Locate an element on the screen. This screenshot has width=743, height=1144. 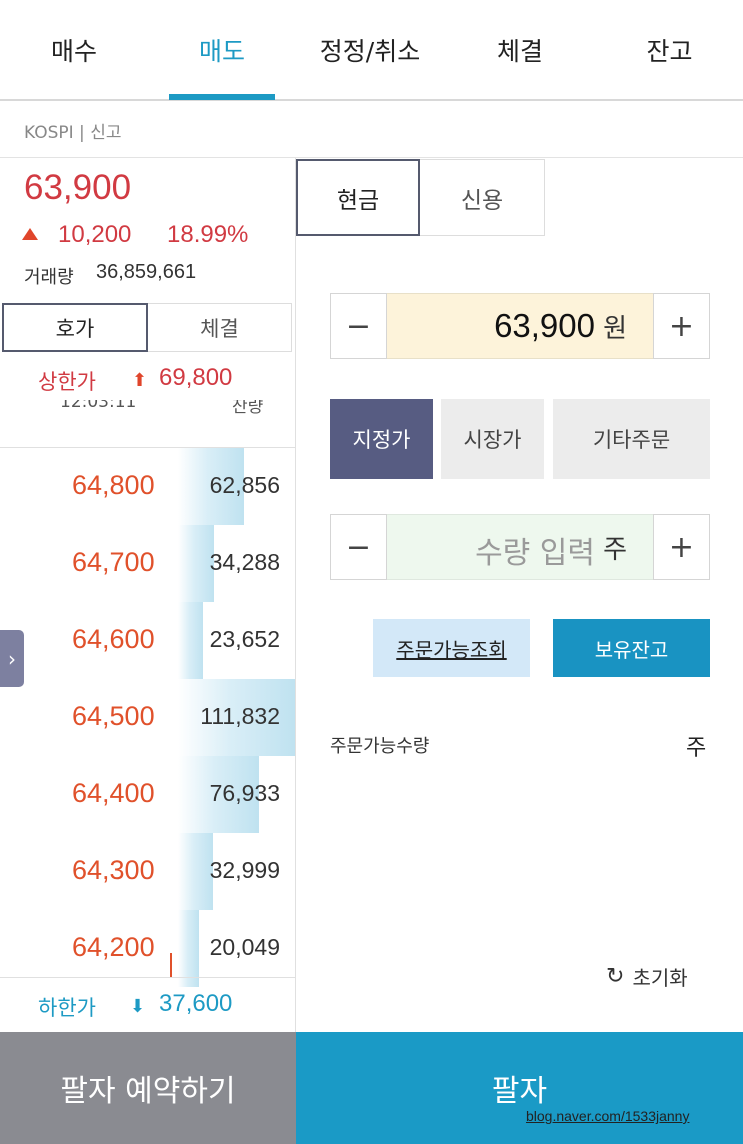
upper-limit-label: 상한가 is located at coordinates (67, 382).